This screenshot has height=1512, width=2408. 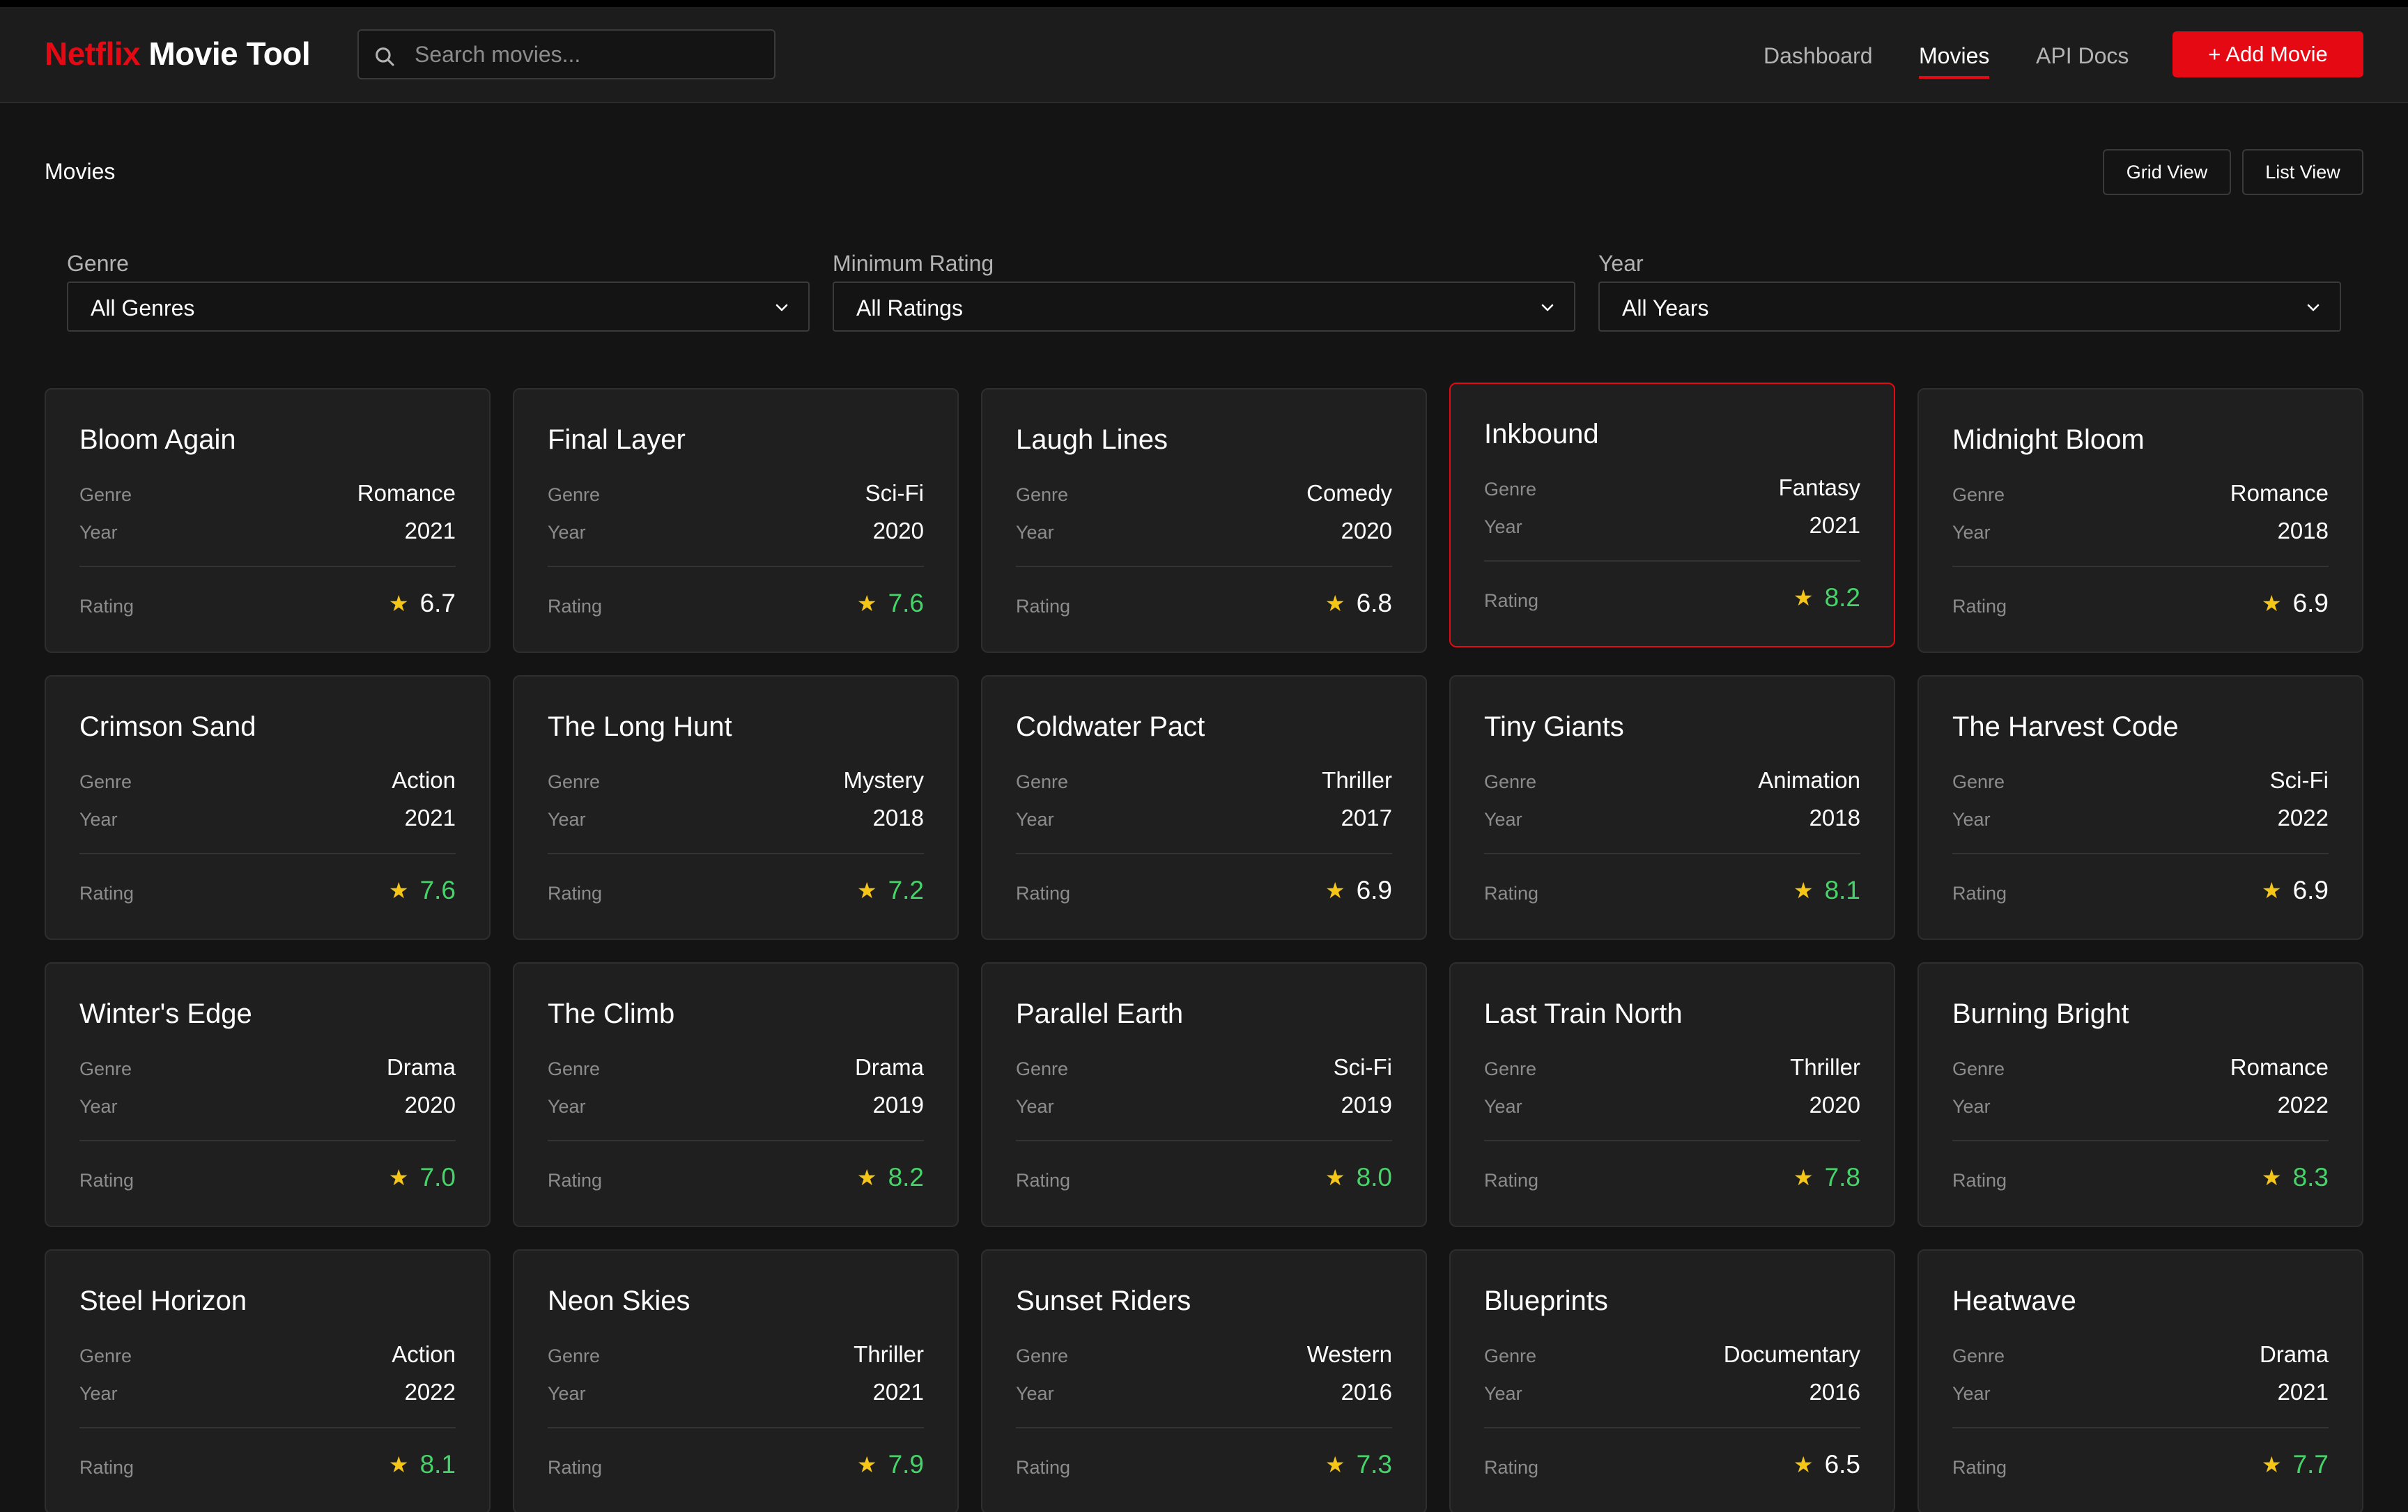 What do you see at coordinates (2140, 494) in the screenshot?
I see `genre-row: Genre Romance` at bounding box center [2140, 494].